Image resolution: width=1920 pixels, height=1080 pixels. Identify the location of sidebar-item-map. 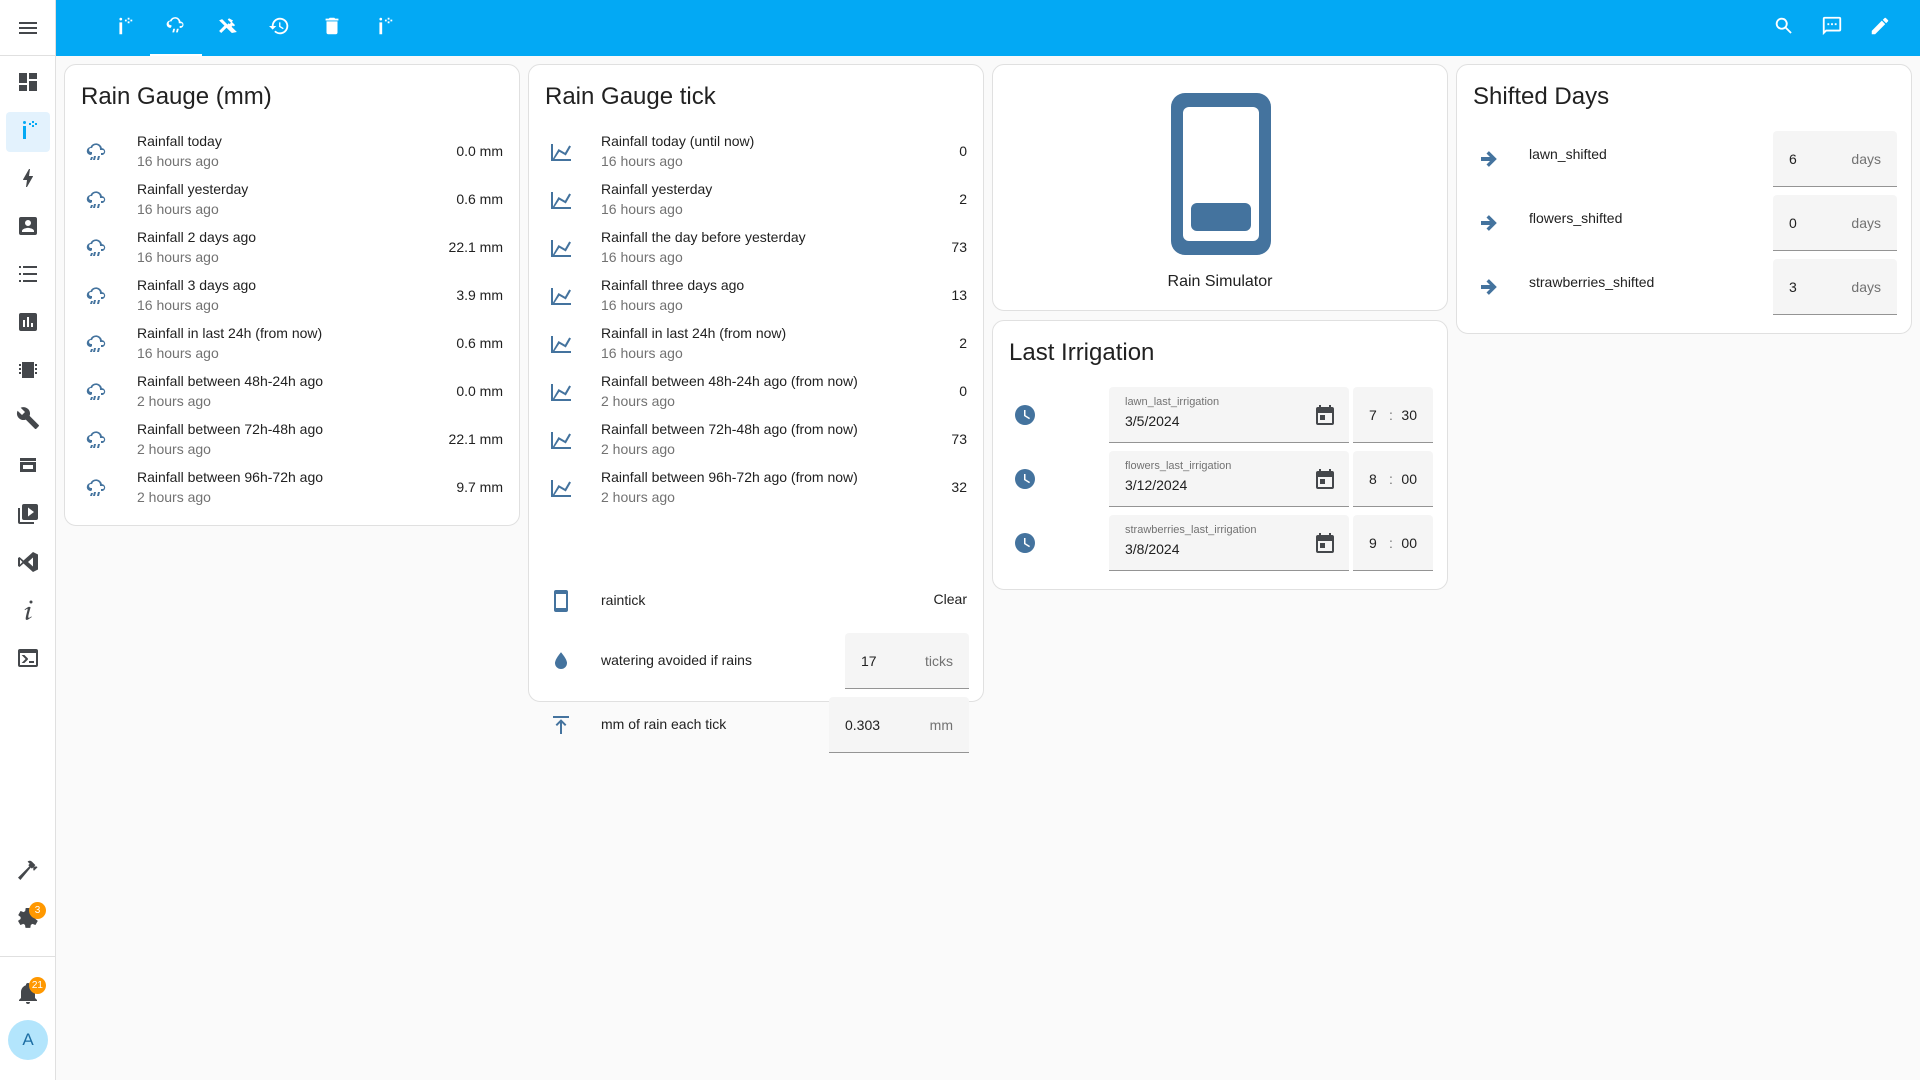
(28, 228).